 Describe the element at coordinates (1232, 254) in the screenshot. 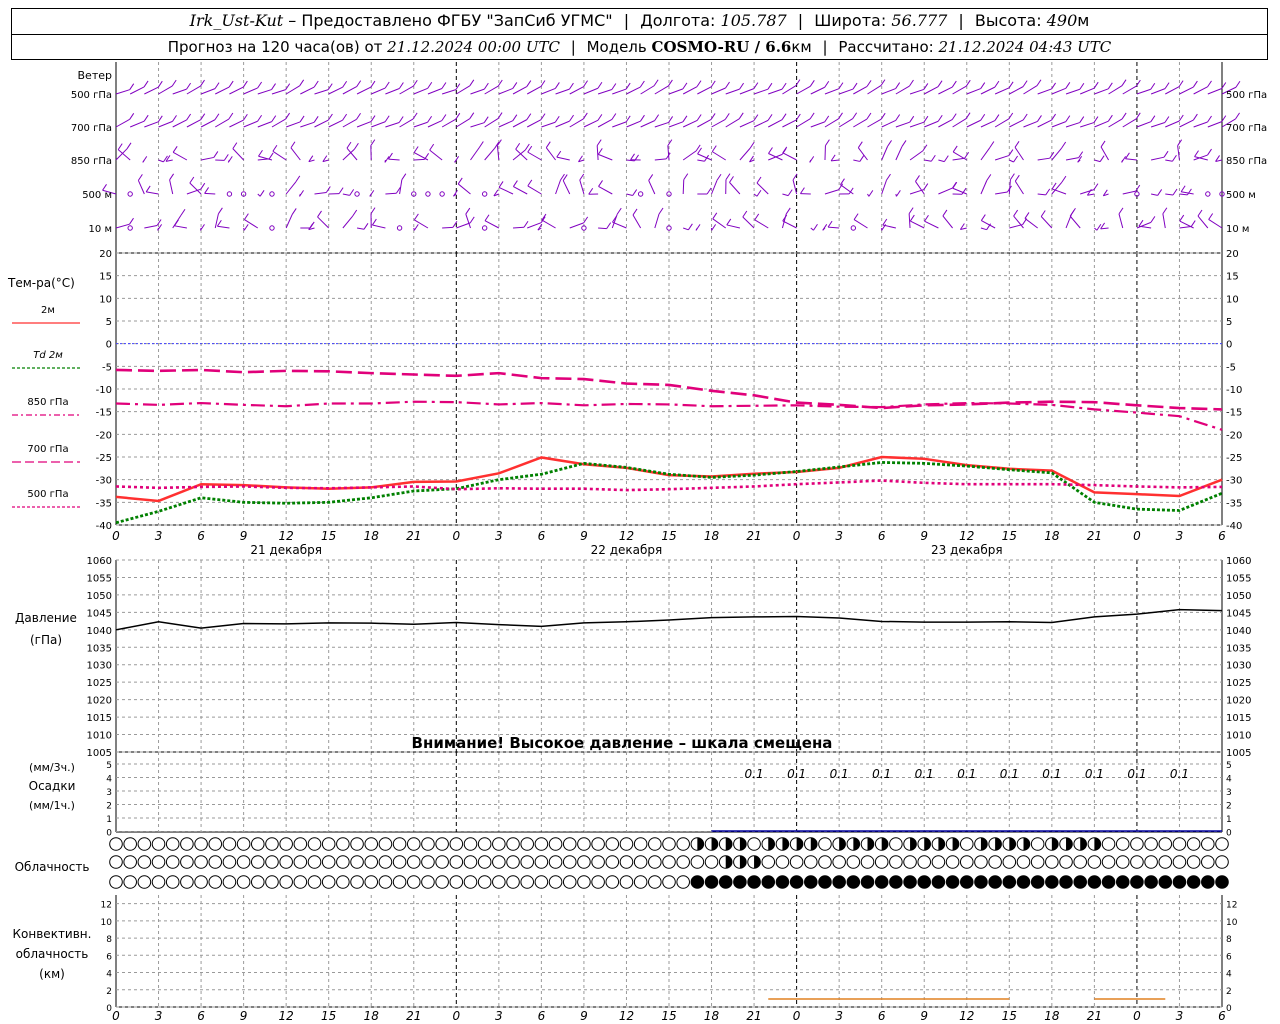

I see `temp-tick-right: 20` at that location.